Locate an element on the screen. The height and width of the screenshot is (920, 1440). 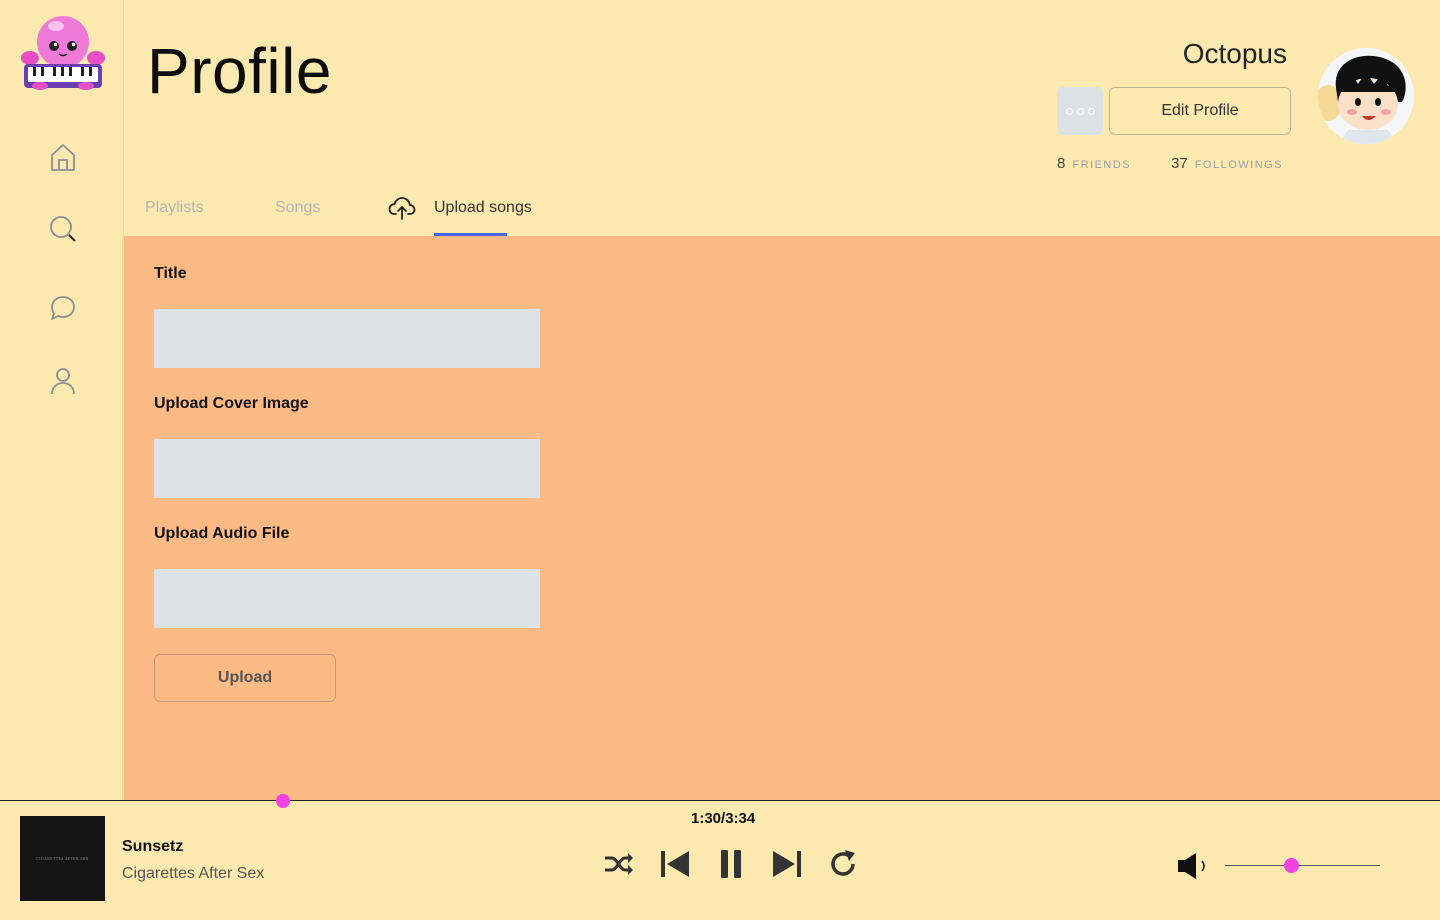
shuffle-button is located at coordinates (619, 864).